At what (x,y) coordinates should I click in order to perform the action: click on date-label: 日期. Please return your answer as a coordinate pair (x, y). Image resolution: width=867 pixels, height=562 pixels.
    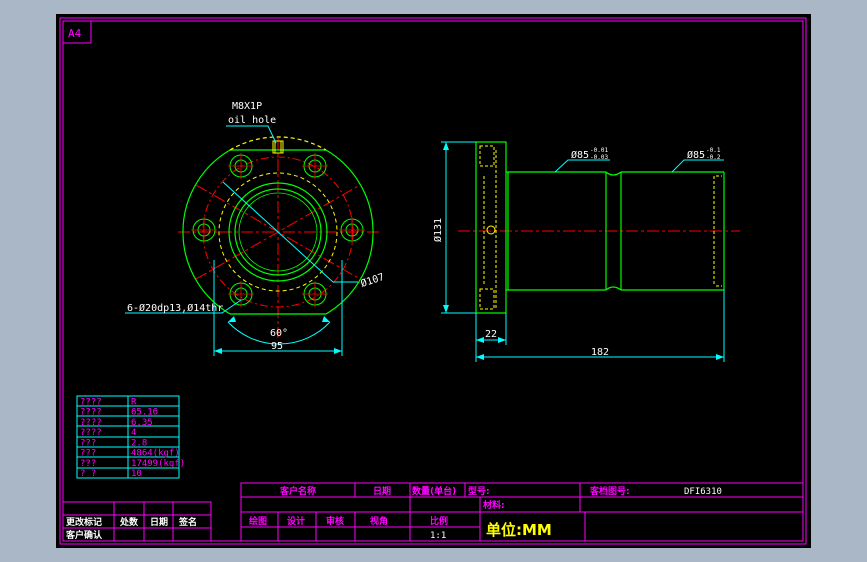
    Looking at the image, I should click on (382, 491).